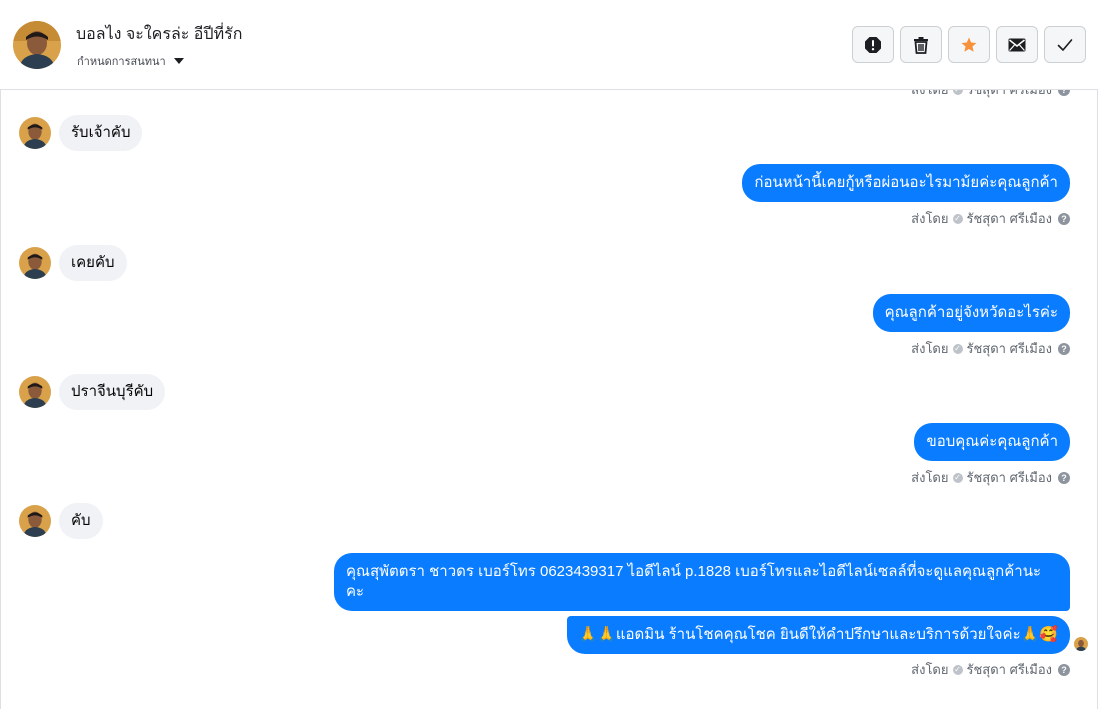 The image size is (1098, 709). I want to click on outgoing-message: คุณลูกค้าอยู่จังหวัดอะไรค่ะ, so click(971, 313).